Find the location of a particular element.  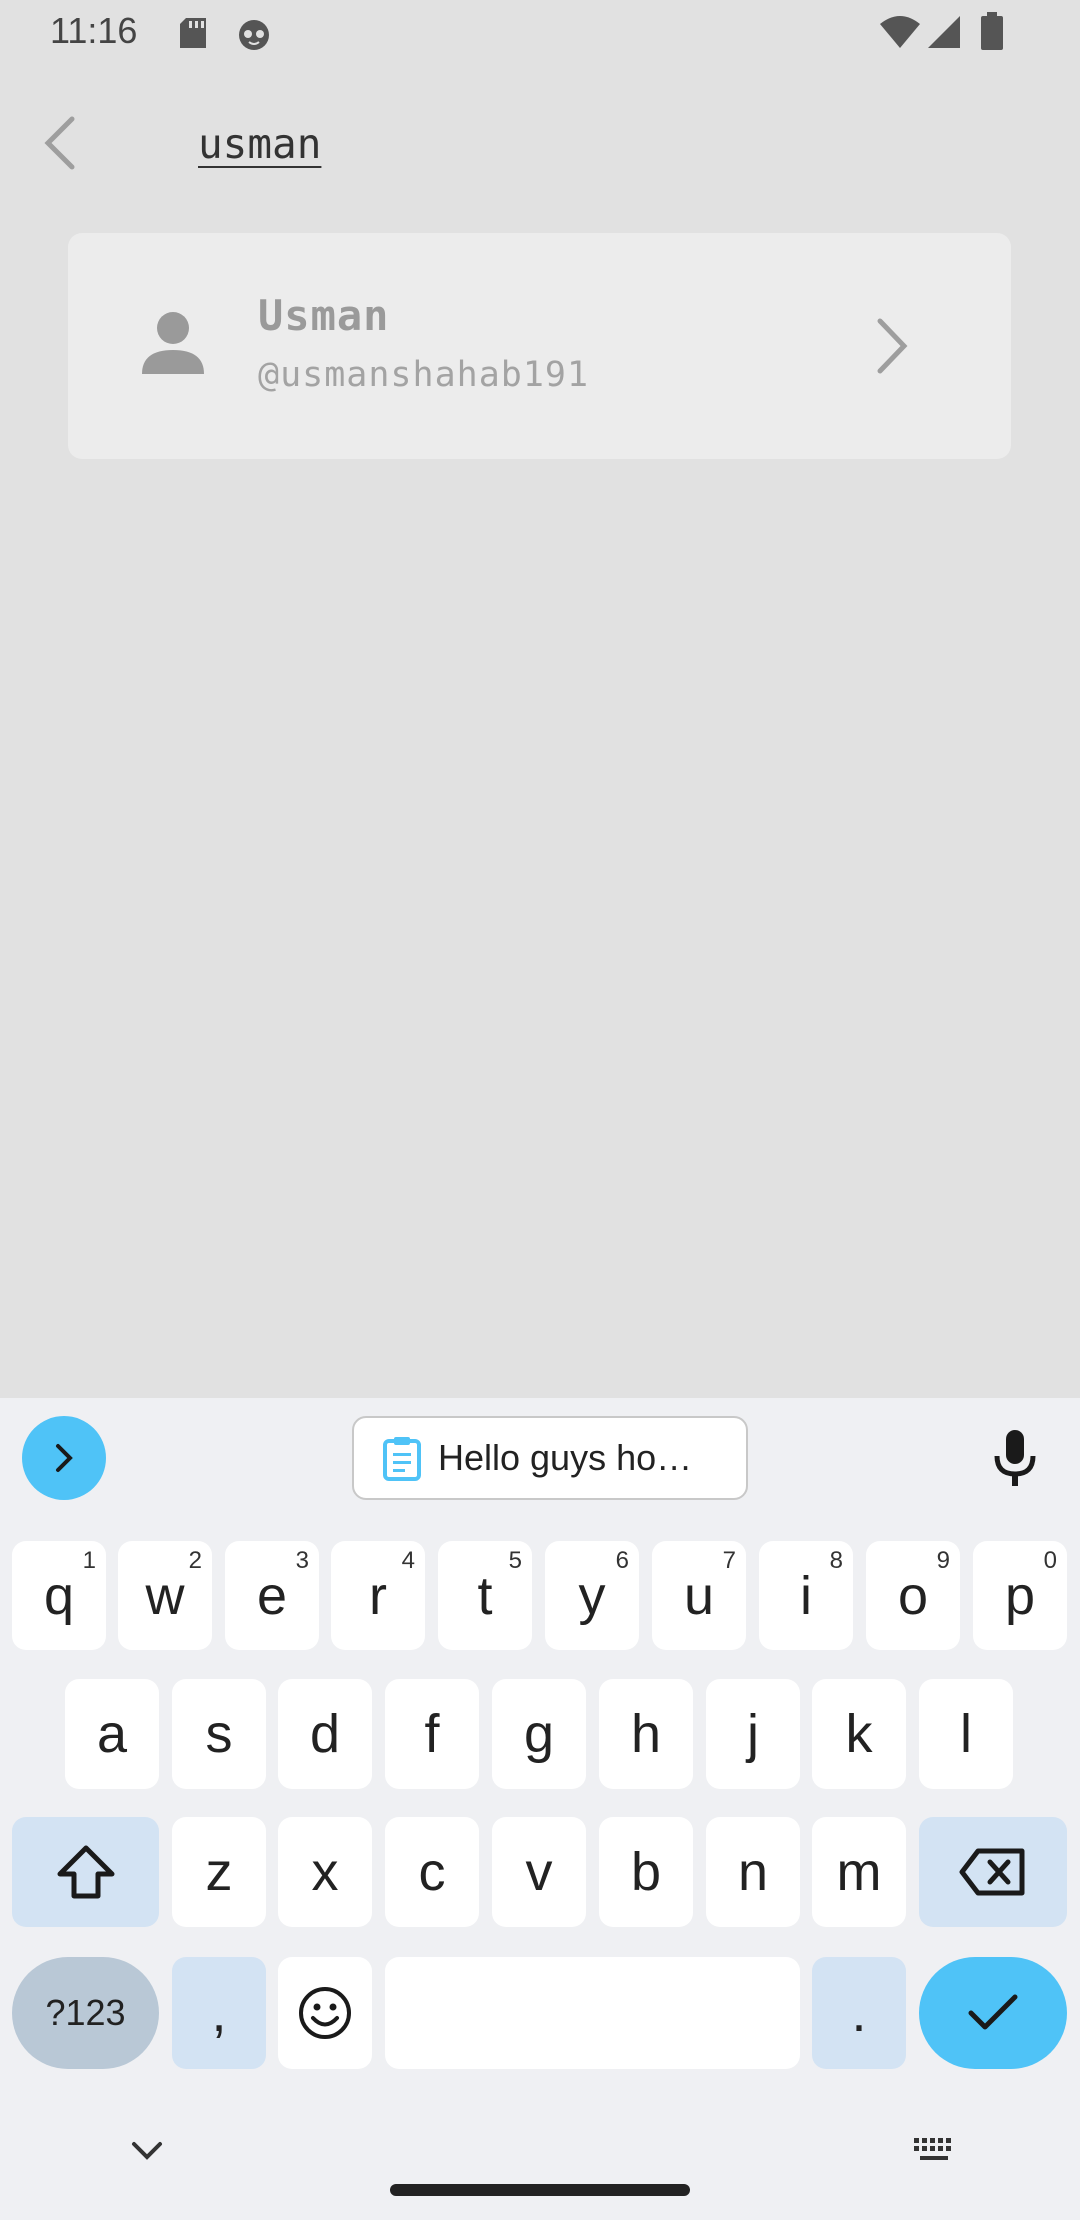

period-key: . is located at coordinates (859, 2013).